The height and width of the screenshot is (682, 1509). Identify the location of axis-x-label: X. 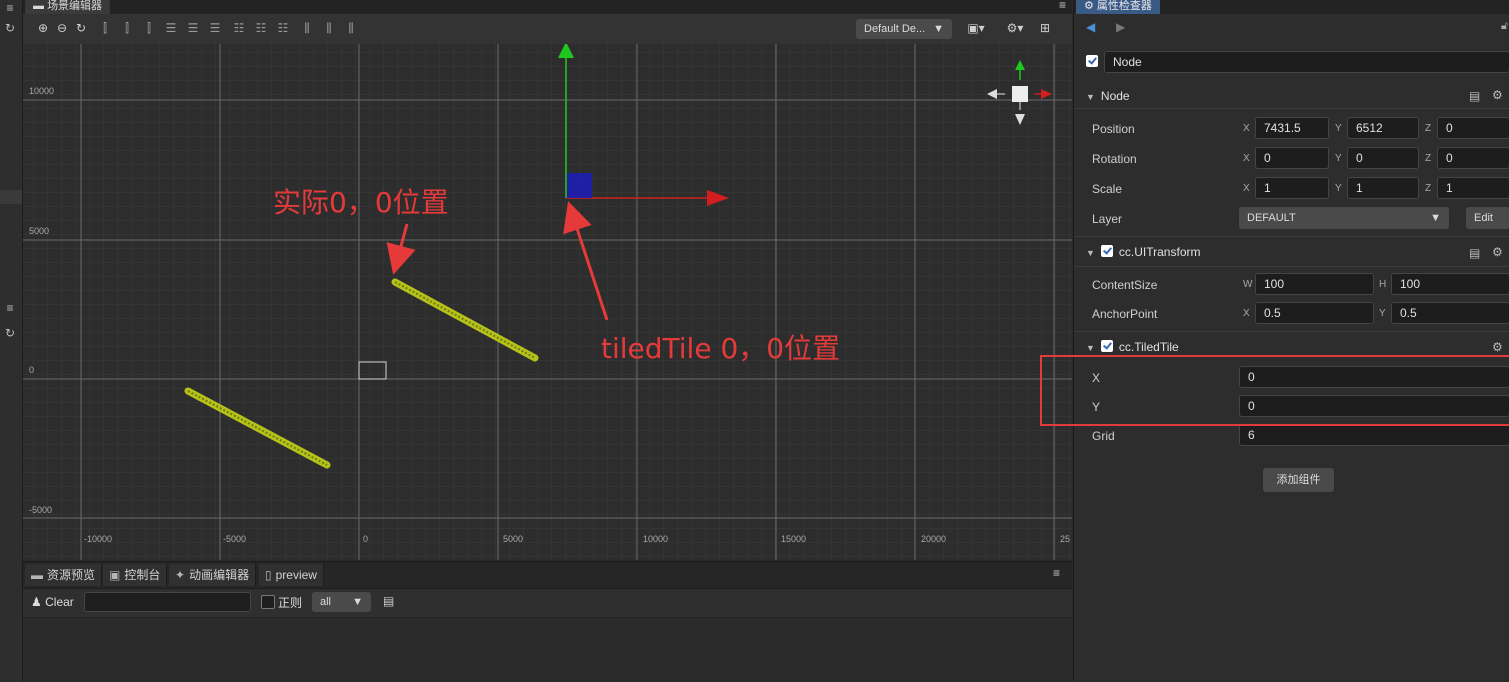
(1246, 188).